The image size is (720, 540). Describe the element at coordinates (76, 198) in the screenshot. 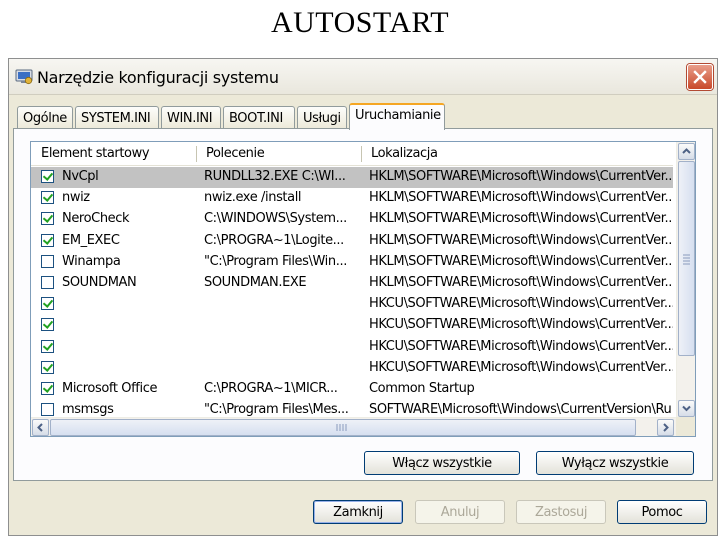

I see `startup-item-name: nwiz` at that location.